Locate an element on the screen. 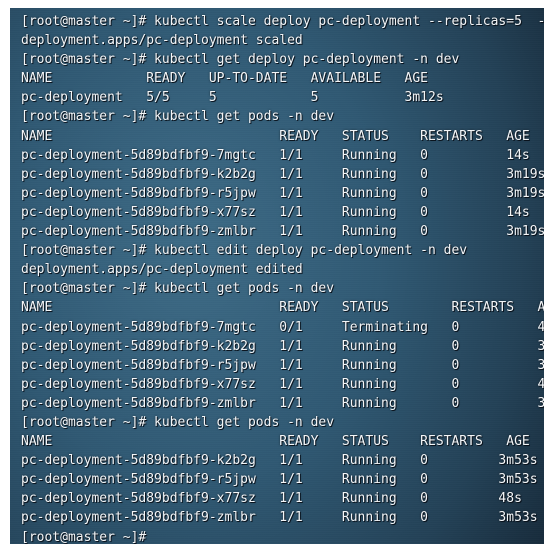 The height and width of the screenshot is (553, 553). terminal-output-line: pc-deployment 5/5 5 5 3m12s is located at coordinates (232, 98).